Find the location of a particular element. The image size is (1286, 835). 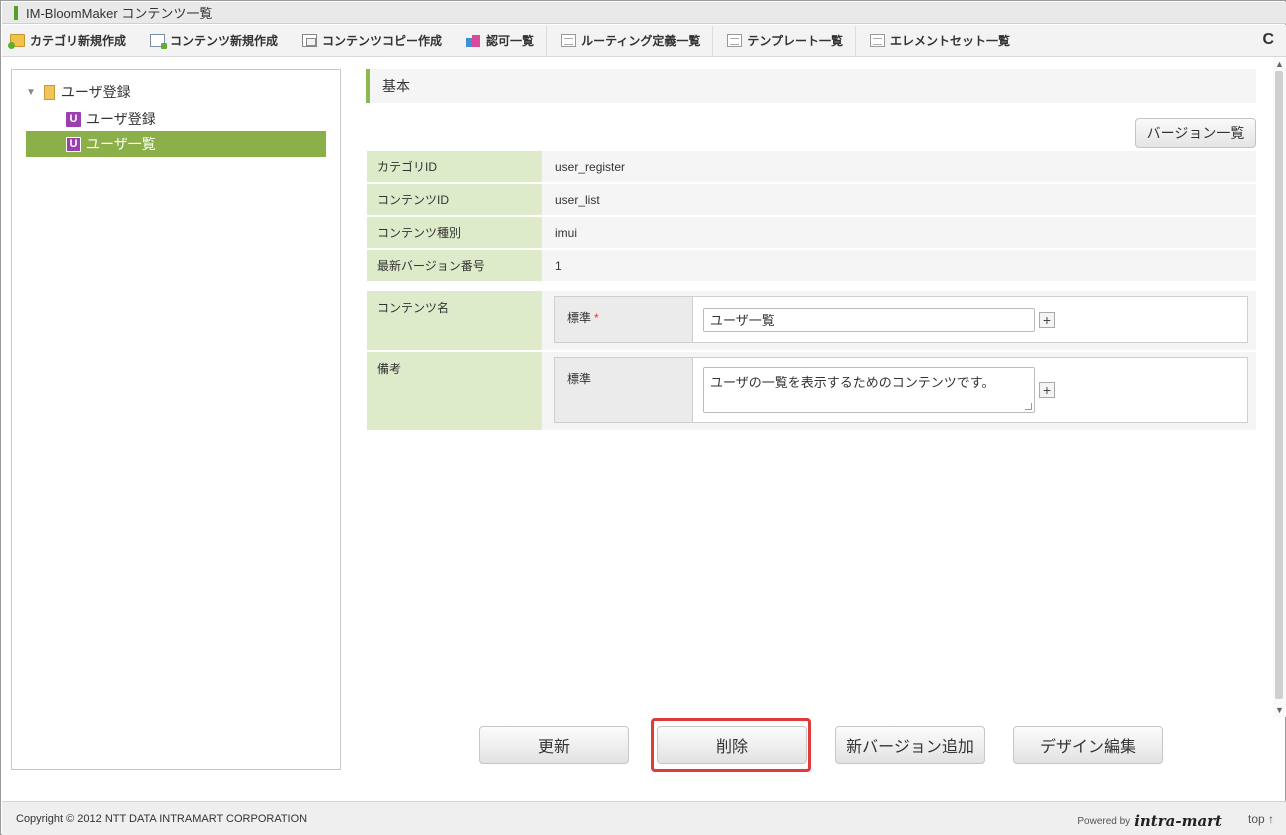

info-row-content-type: コンテンツ種別 imui is located at coordinates (811, 232).